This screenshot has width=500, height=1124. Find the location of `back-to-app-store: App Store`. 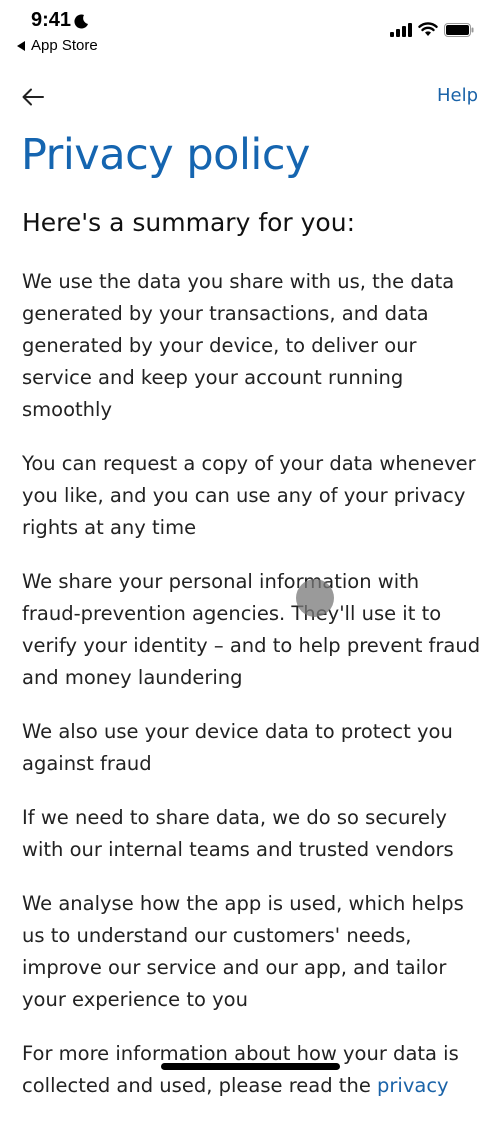

back-to-app-store: App Store is located at coordinates (57, 45).